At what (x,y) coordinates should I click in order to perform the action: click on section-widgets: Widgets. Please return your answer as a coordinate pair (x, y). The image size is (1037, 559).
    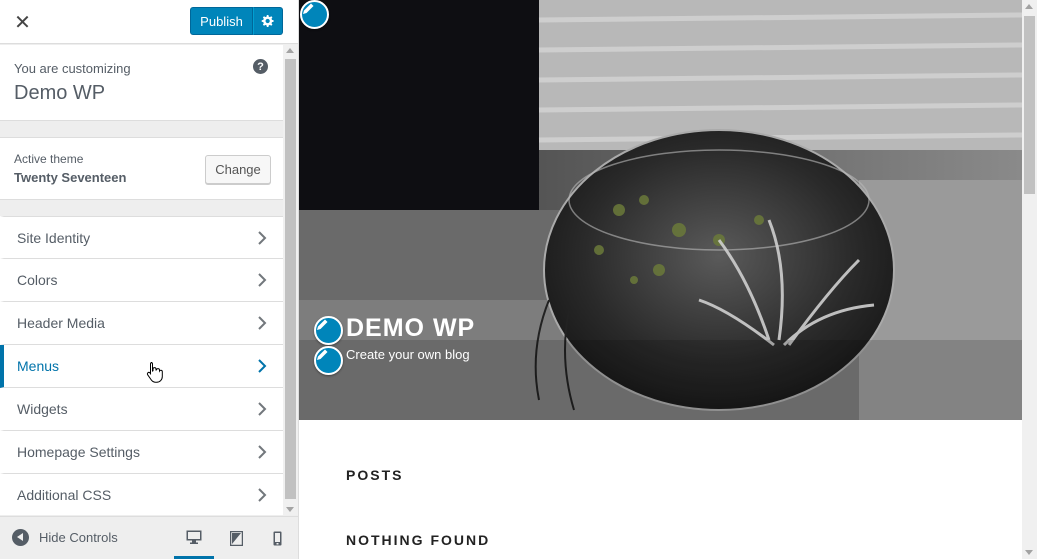
    Looking at the image, I should click on (141, 409).